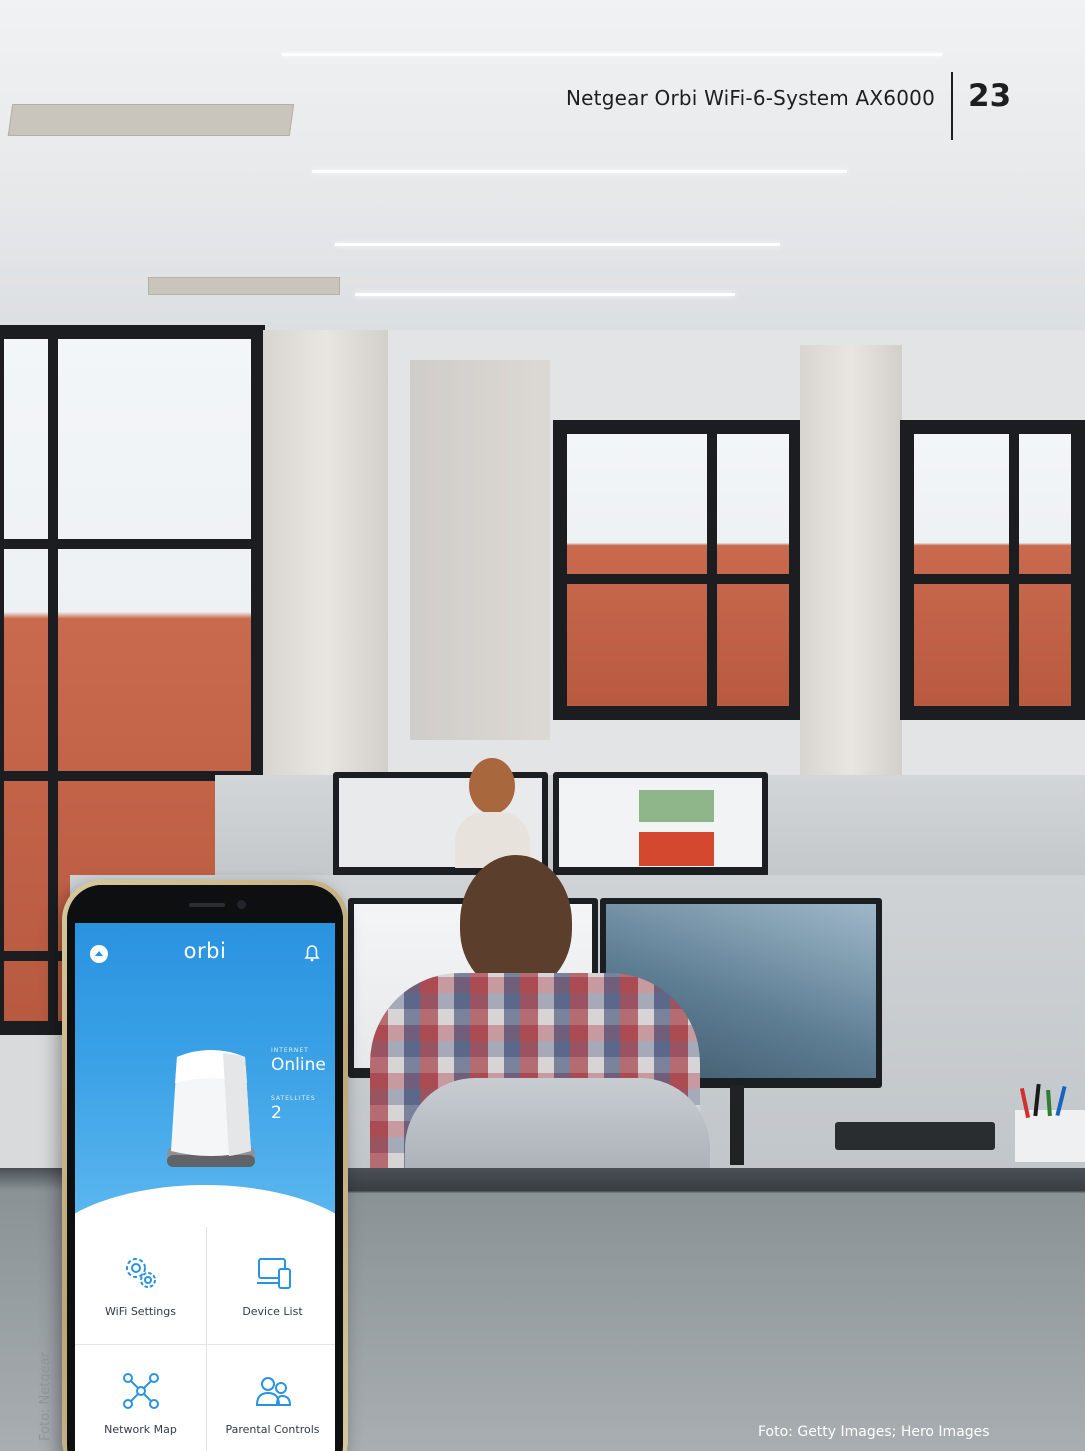  I want to click on app-hero: orbi INTERNET Online SATELLITES 2, so click(205, 1073).